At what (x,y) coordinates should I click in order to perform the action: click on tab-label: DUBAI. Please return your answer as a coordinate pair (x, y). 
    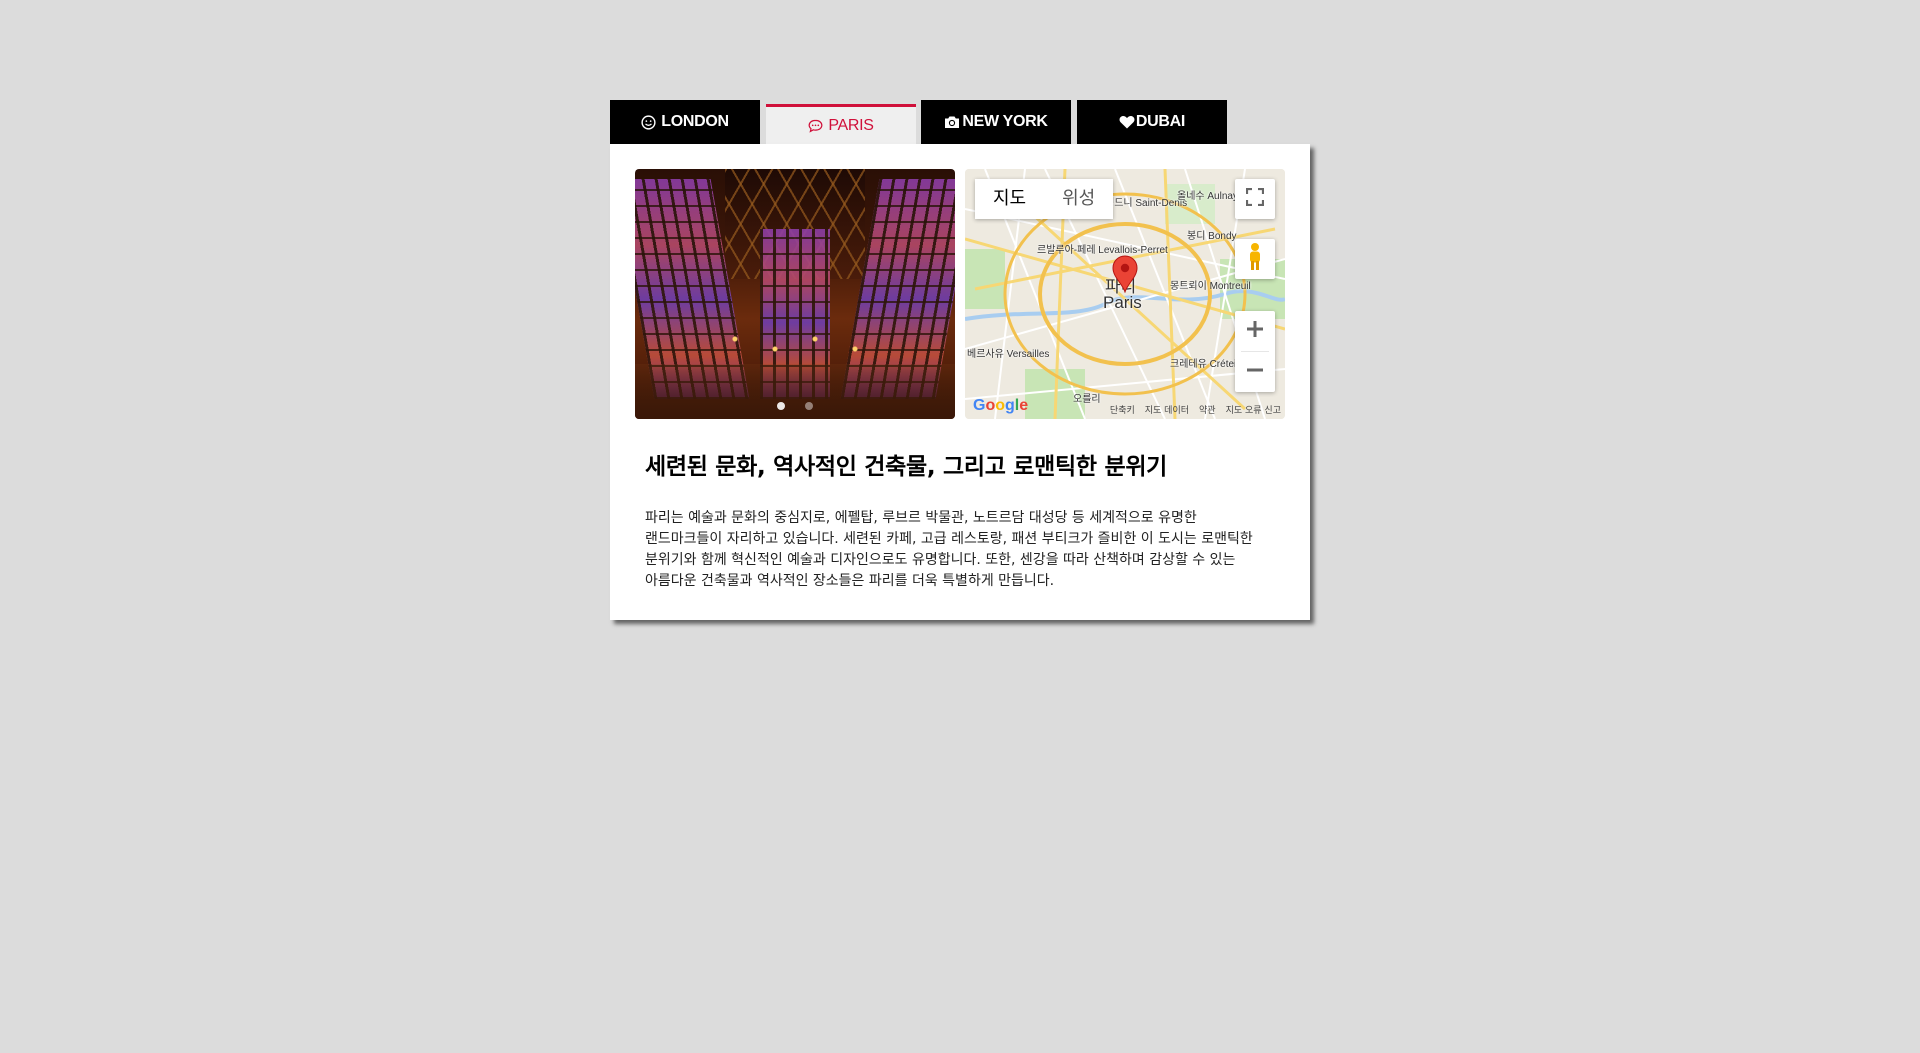
    Looking at the image, I should click on (1160, 121).